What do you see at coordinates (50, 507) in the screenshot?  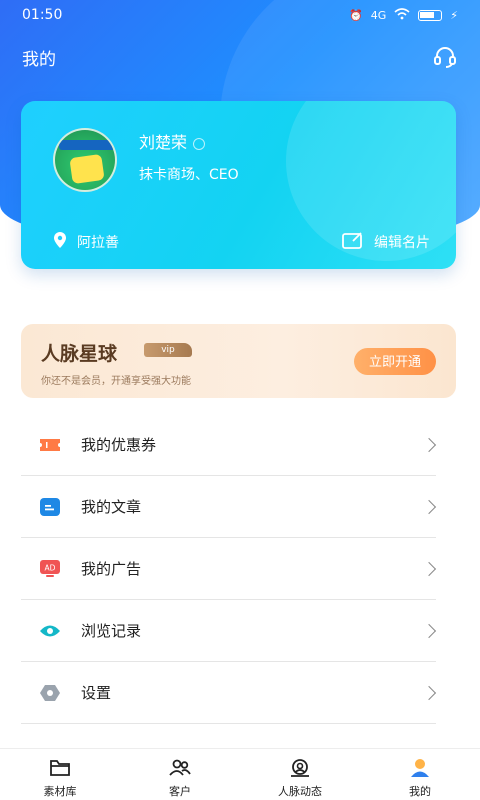 I see `article-icon` at bounding box center [50, 507].